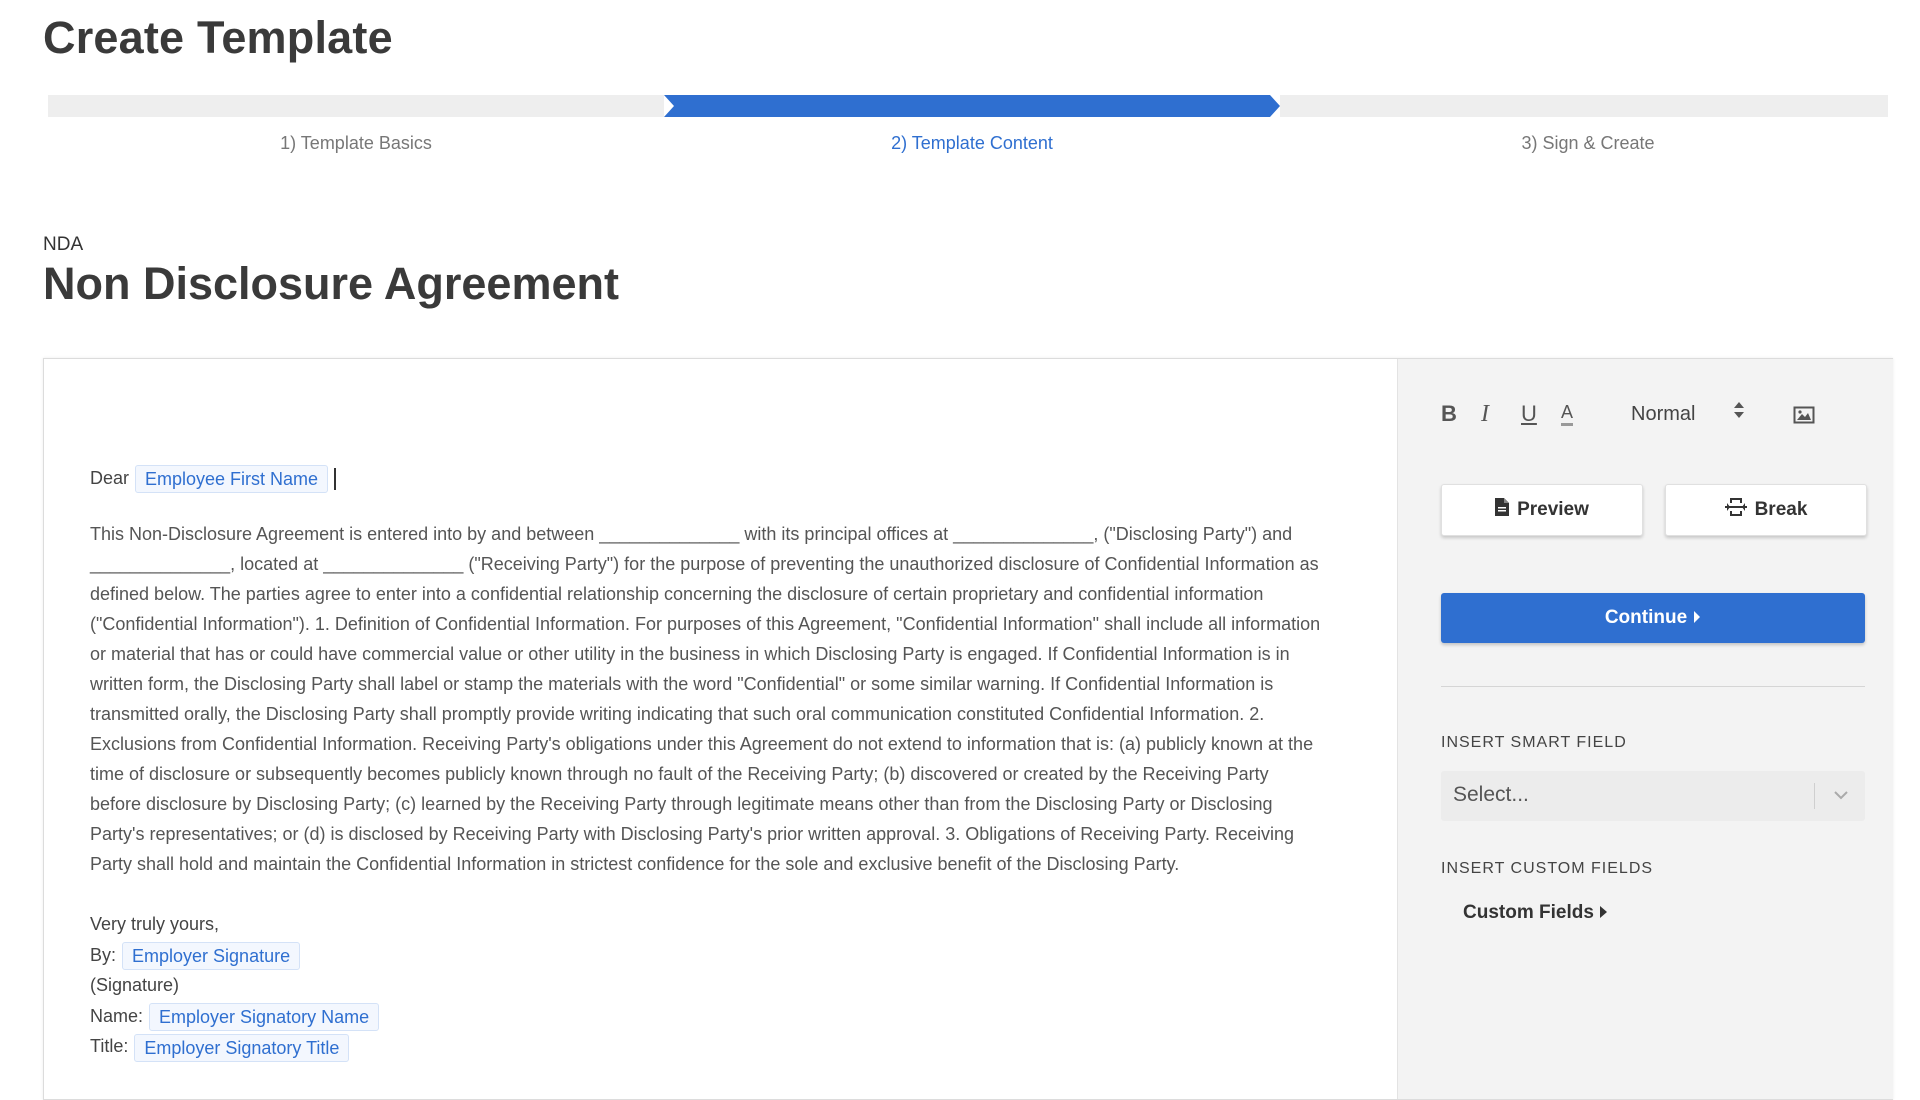 This screenshot has width=1920, height=1100. I want to click on signature-note: (Signature), so click(135, 985).